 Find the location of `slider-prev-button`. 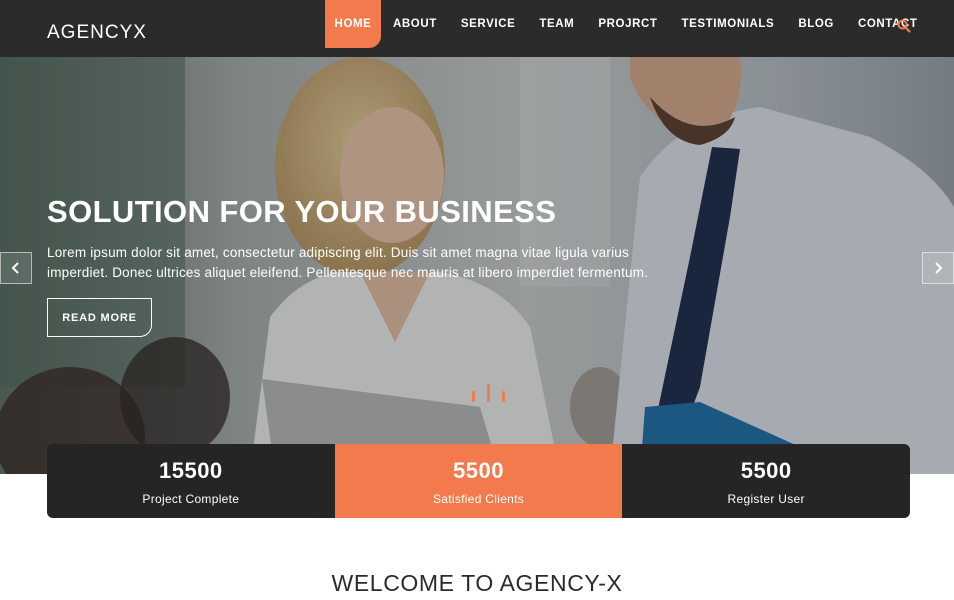

slider-prev-button is located at coordinates (16, 268).